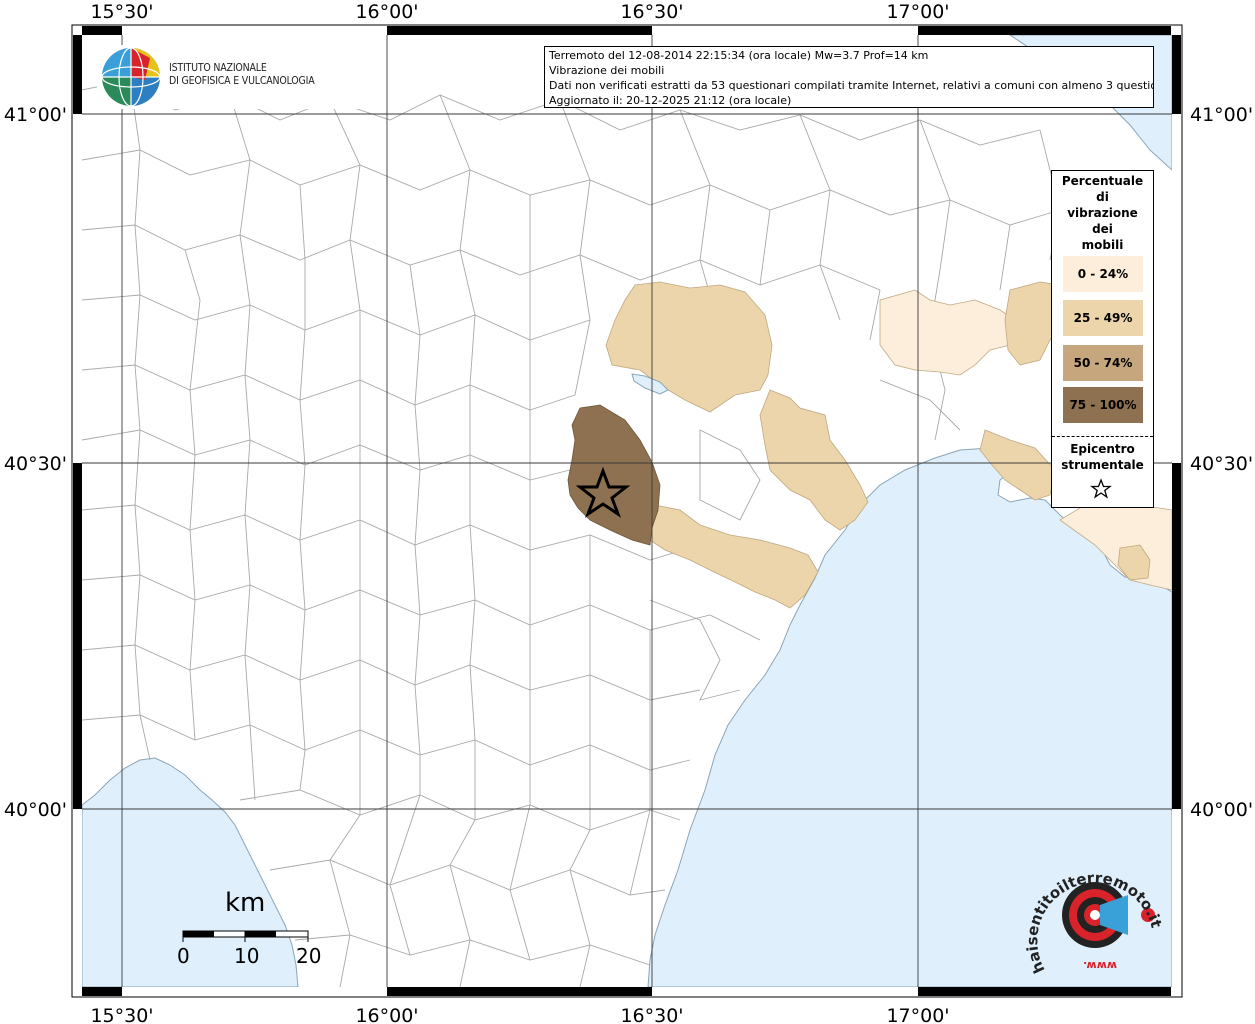 This screenshot has height=1024, width=1255. What do you see at coordinates (1101, 488) in the screenshot?
I see `star-icon` at bounding box center [1101, 488].